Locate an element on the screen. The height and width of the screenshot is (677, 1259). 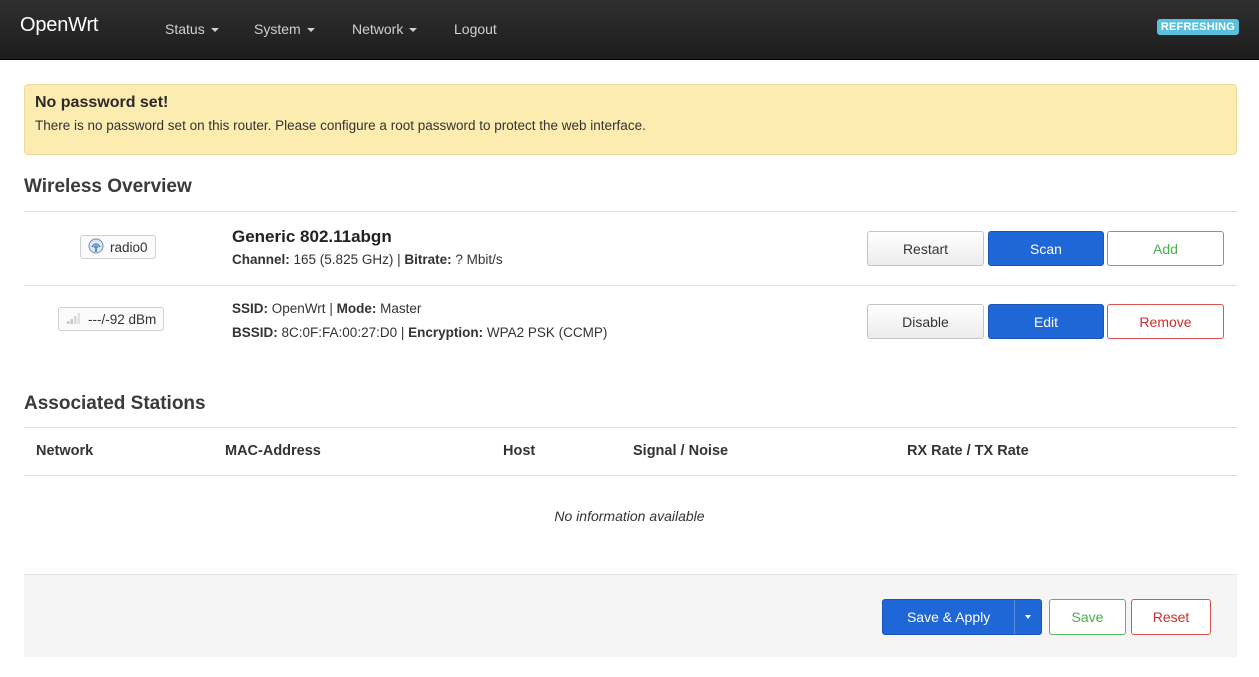
signal-badge: ---/-92 dBm is located at coordinates (111, 319).